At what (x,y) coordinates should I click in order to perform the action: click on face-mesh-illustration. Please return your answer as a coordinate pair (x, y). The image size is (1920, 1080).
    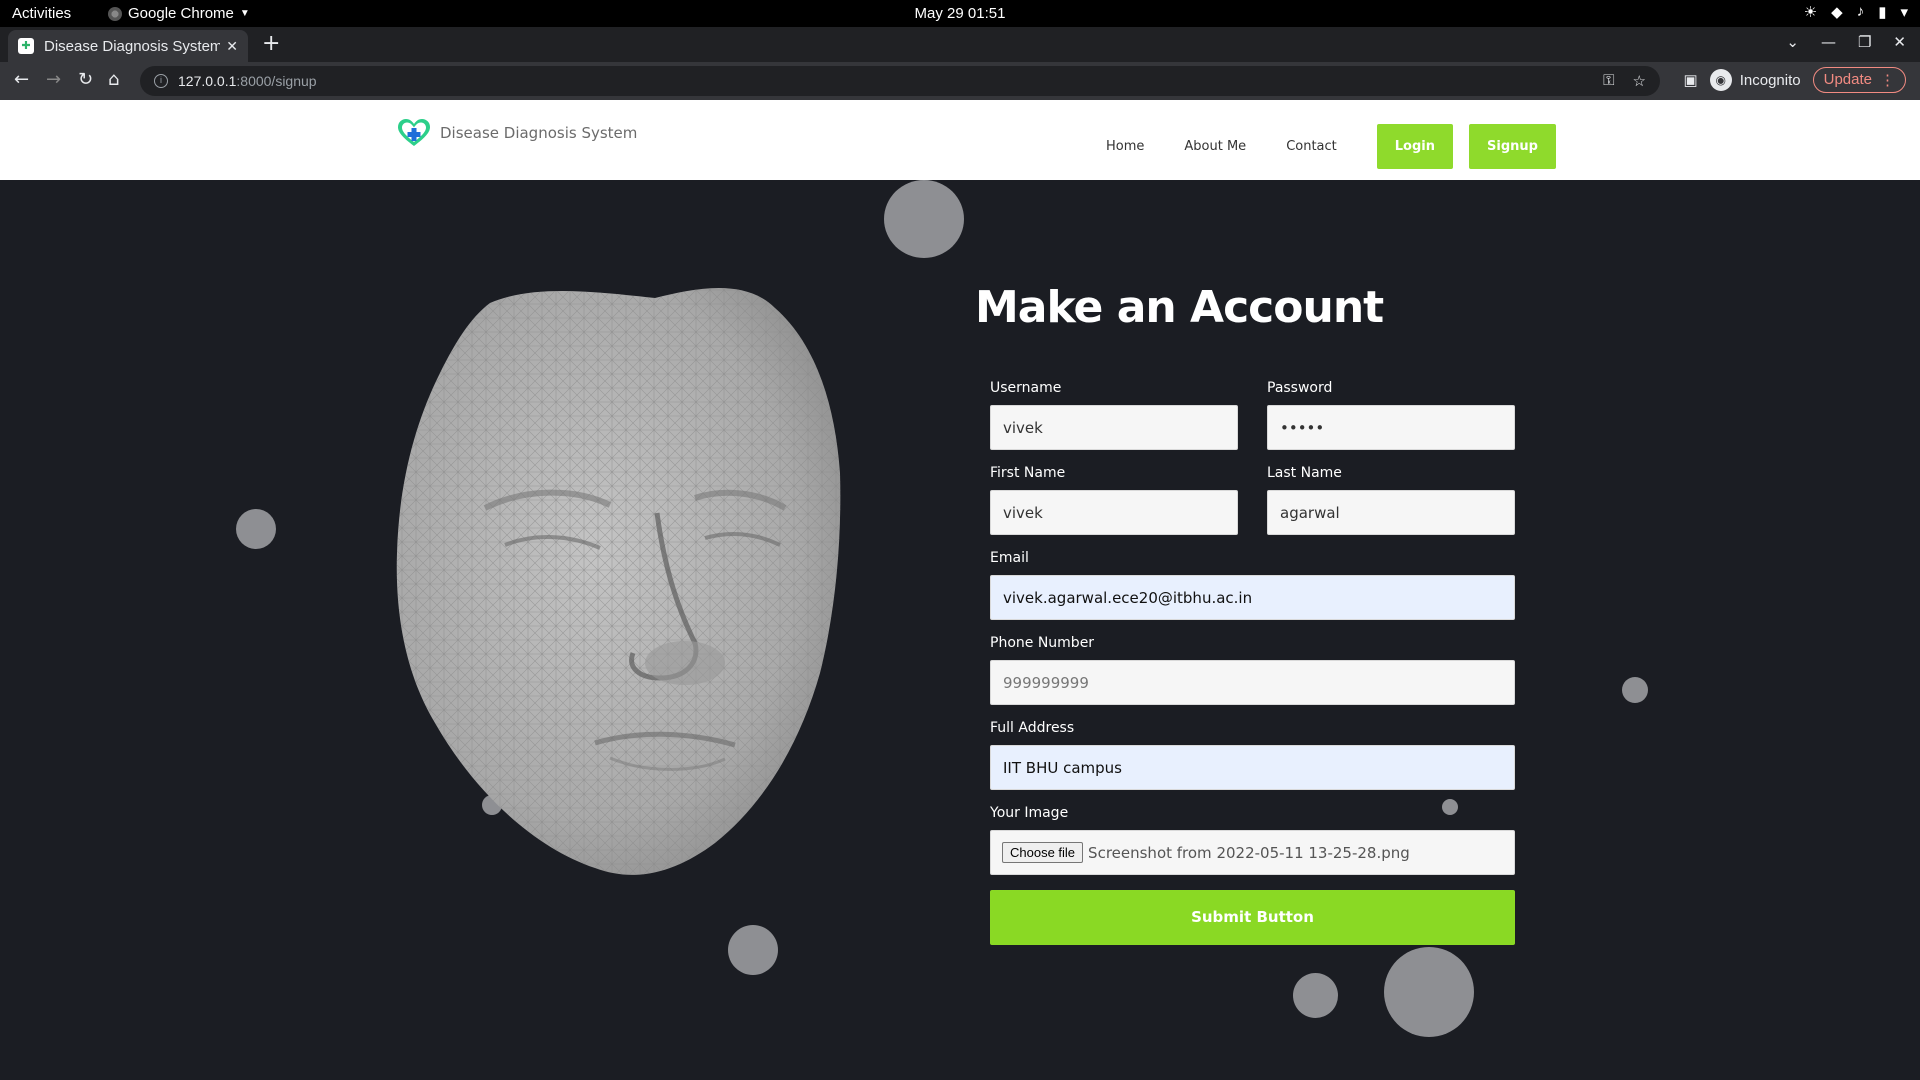
    Looking at the image, I should click on (618, 581).